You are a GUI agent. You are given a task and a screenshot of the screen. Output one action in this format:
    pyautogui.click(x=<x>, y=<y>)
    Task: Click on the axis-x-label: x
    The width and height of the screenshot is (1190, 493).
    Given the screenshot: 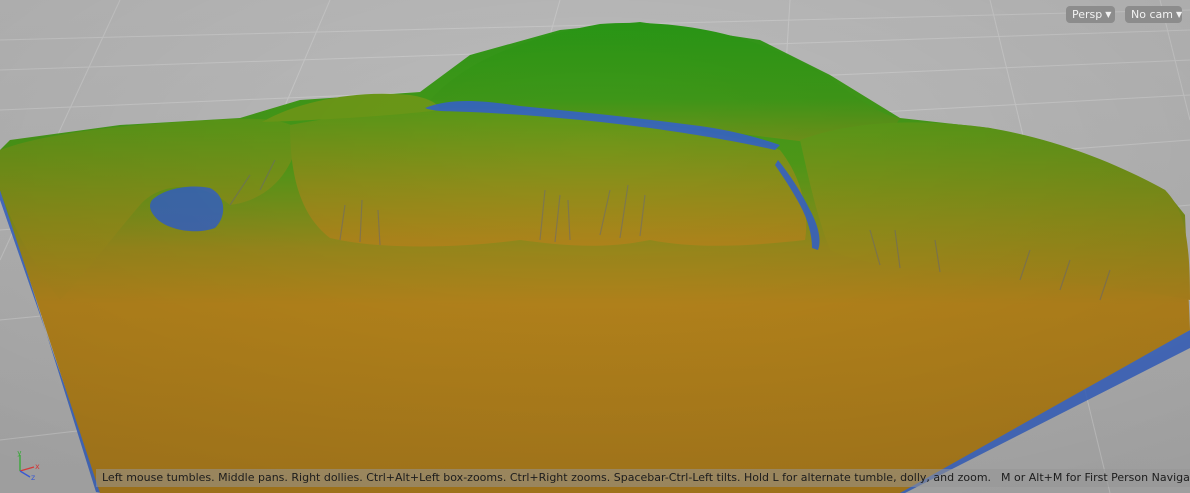 What is the action you would take?
    pyautogui.click(x=37, y=466)
    